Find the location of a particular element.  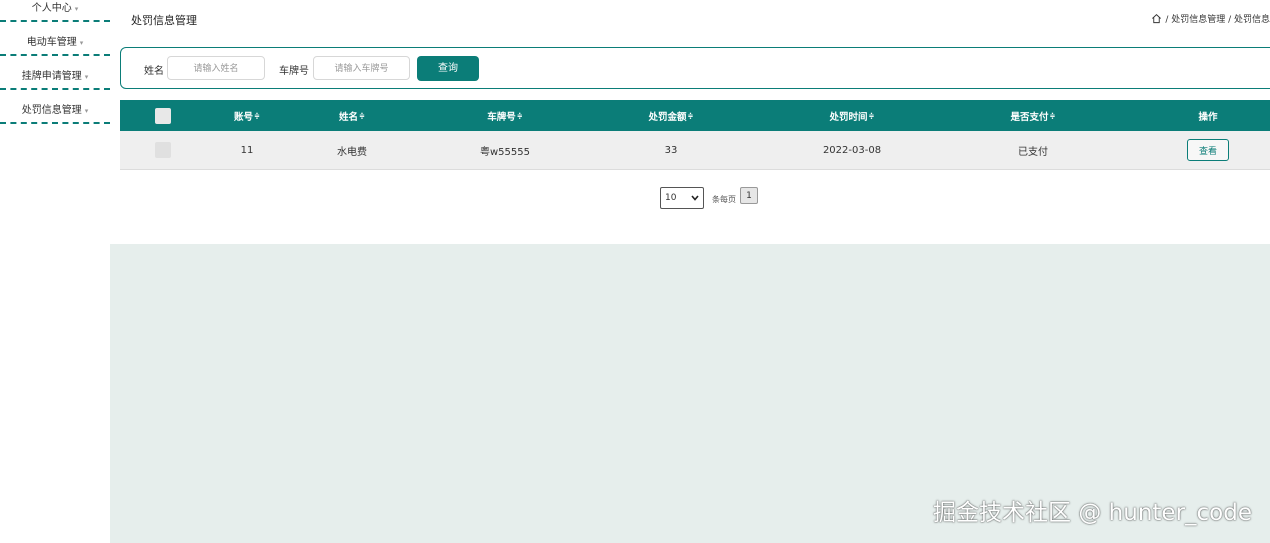

column-header-plate: 车牌号 ≑ is located at coordinates (505, 115).